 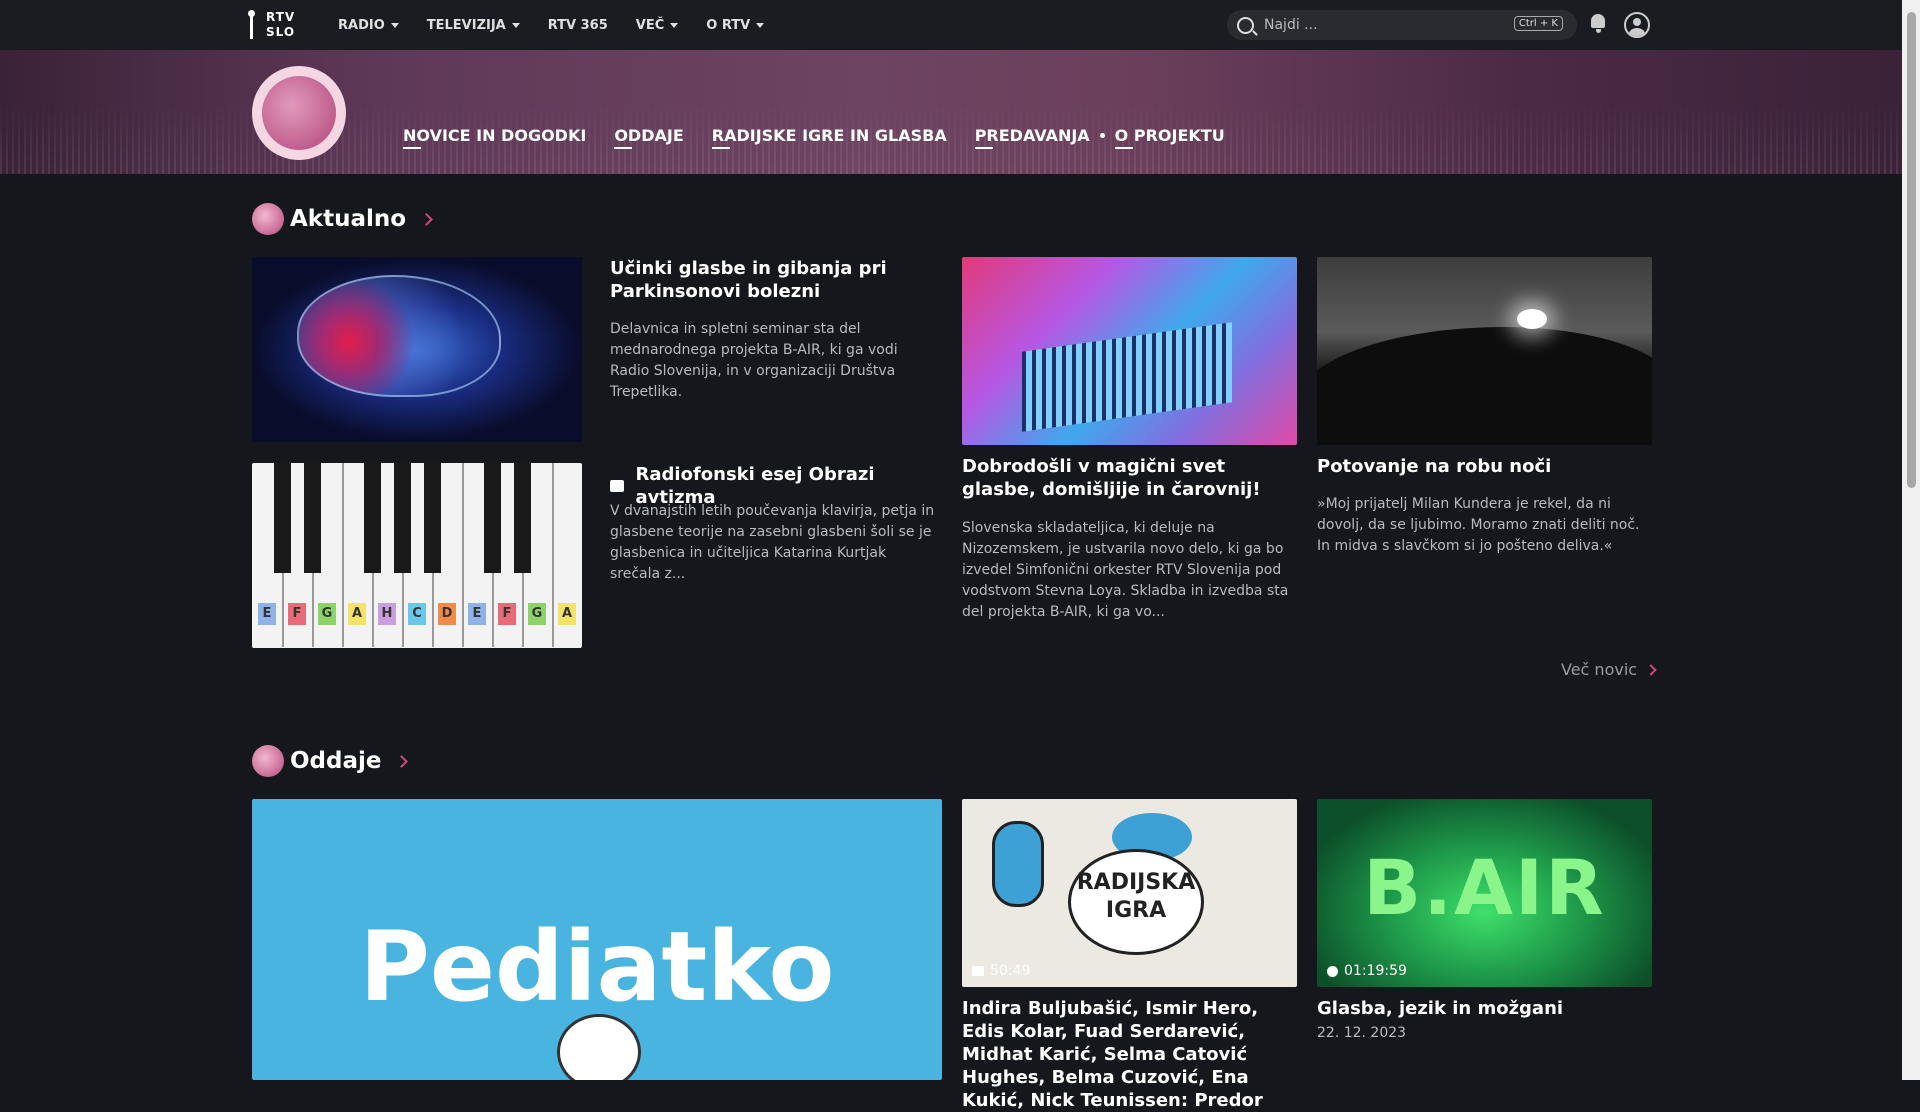 I want to click on logo-disc, so click(x=299, y=113).